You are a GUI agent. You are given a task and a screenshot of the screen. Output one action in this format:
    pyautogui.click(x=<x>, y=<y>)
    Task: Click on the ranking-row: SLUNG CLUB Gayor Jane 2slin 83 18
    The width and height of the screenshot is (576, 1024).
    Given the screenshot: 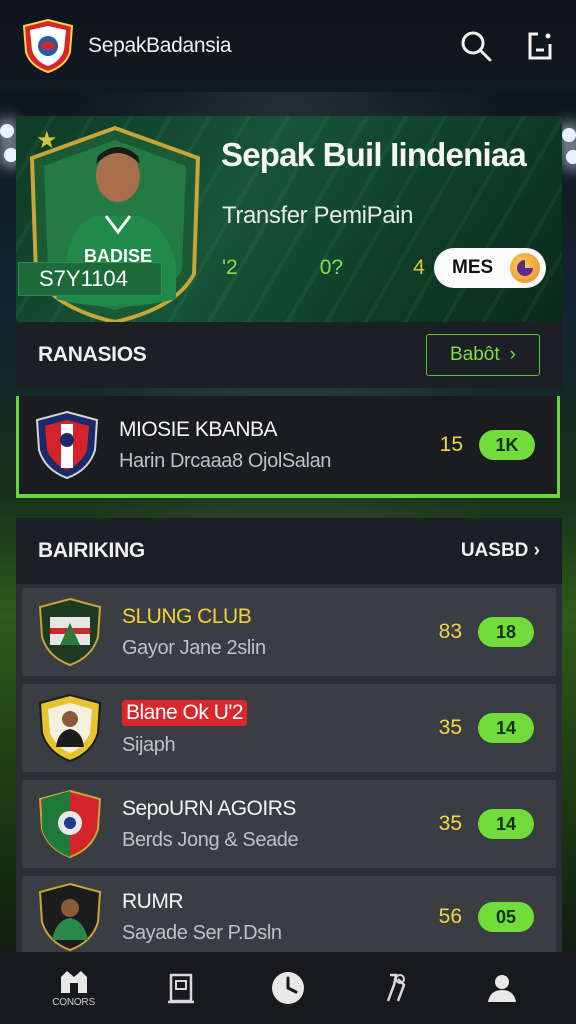 What is the action you would take?
    pyautogui.click(x=289, y=632)
    